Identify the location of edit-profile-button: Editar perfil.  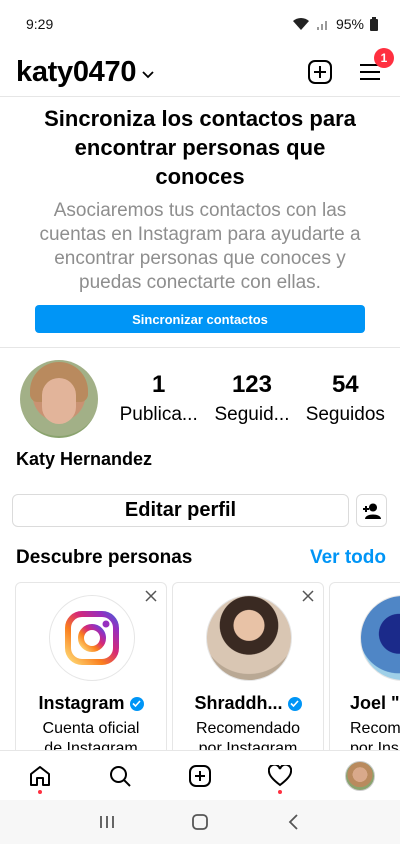
(180, 510).